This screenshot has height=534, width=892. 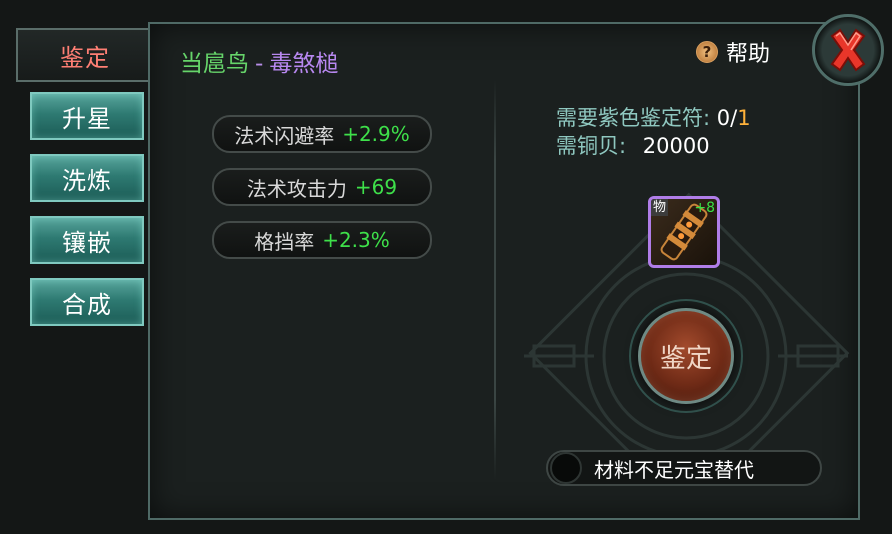 What do you see at coordinates (633, 145) in the screenshot?
I see `copper-requirement: 需铜贝: 20000` at bounding box center [633, 145].